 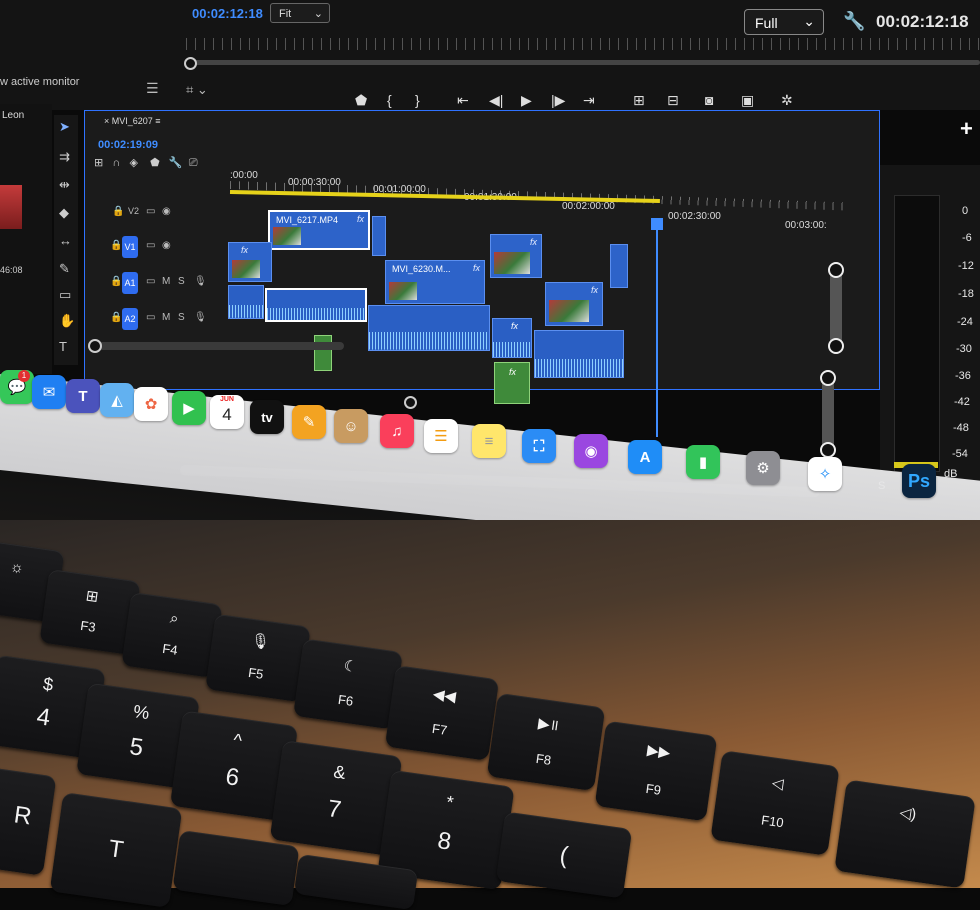 What do you see at coordinates (83, 396) in the screenshot?
I see `teams-icon: T` at bounding box center [83, 396].